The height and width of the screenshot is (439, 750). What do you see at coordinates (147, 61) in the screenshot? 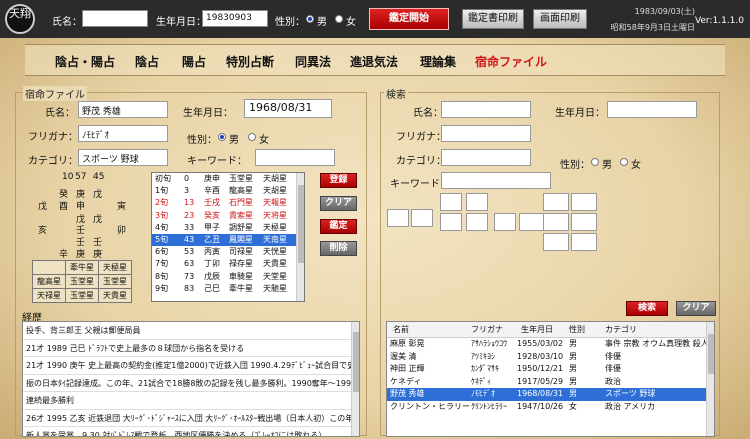
I see `menu-item-insen: 陰占` at bounding box center [147, 61].